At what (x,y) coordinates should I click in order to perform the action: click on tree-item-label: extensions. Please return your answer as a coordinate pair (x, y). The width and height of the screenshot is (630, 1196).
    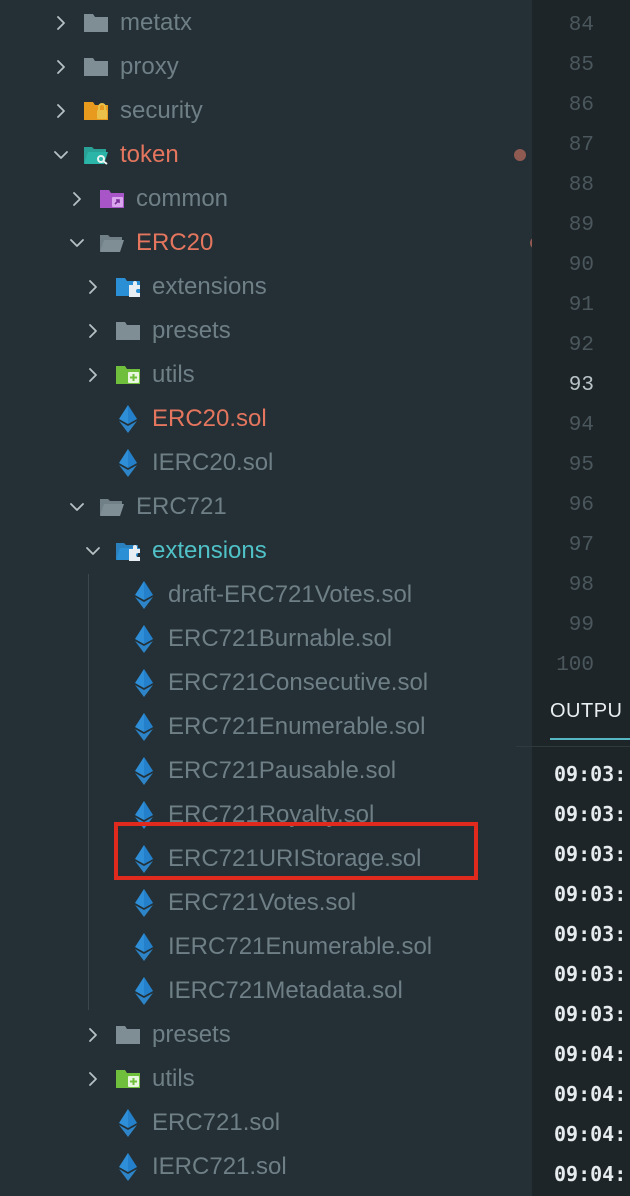
    Looking at the image, I should click on (209, 550).